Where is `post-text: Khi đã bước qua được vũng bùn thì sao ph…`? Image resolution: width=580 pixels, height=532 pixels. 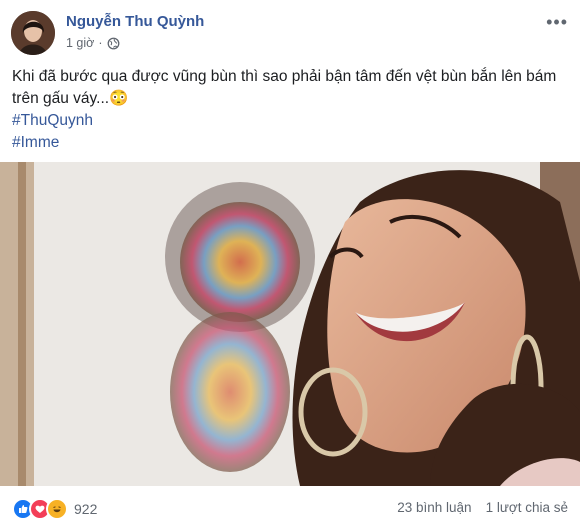 post-text: Khi đã bước qua được vũng bùn thì sao ph… is located at coordinates (284, 87).